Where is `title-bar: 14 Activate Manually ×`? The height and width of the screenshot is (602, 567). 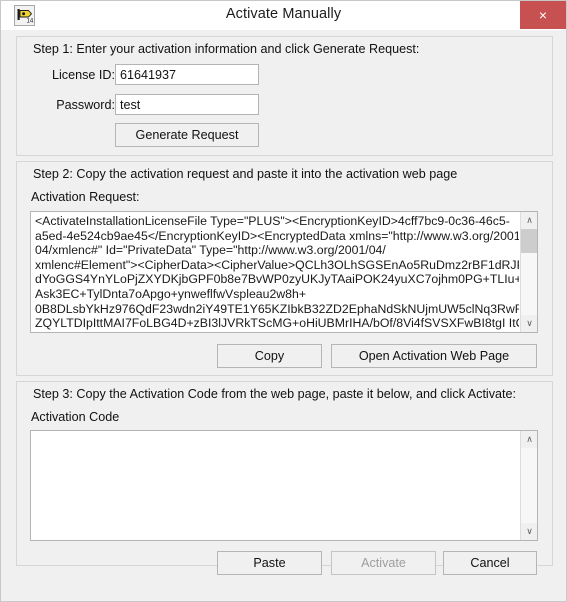 title-bar: 14 Activate Manually × is located at coordinates (283, 16).